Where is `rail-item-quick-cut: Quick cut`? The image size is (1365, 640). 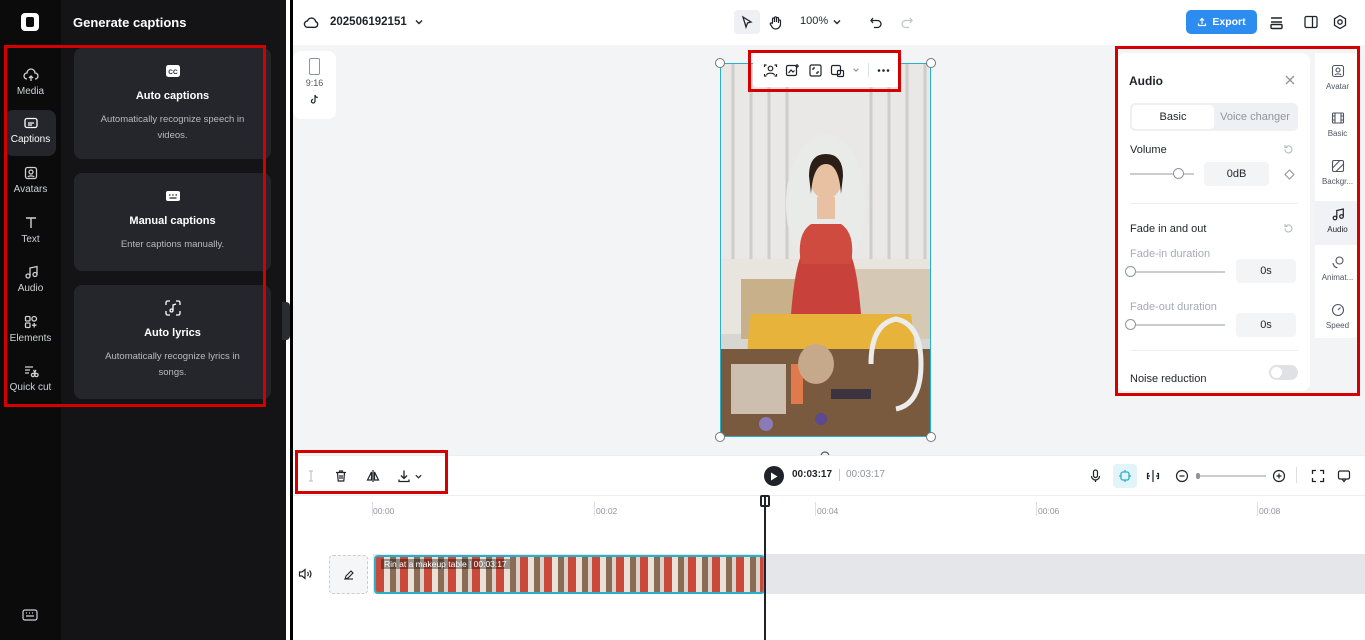 rail-item-quick-cut: Quick cut is located at coordinates (30, 382).